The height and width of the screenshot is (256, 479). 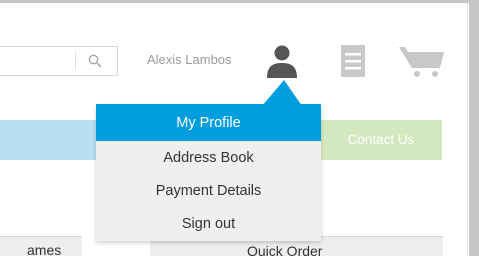 What do you see at coordinates (282, 93) in the screenshot?
I see `dropdown-pointer` at bounding box center [282, 93].